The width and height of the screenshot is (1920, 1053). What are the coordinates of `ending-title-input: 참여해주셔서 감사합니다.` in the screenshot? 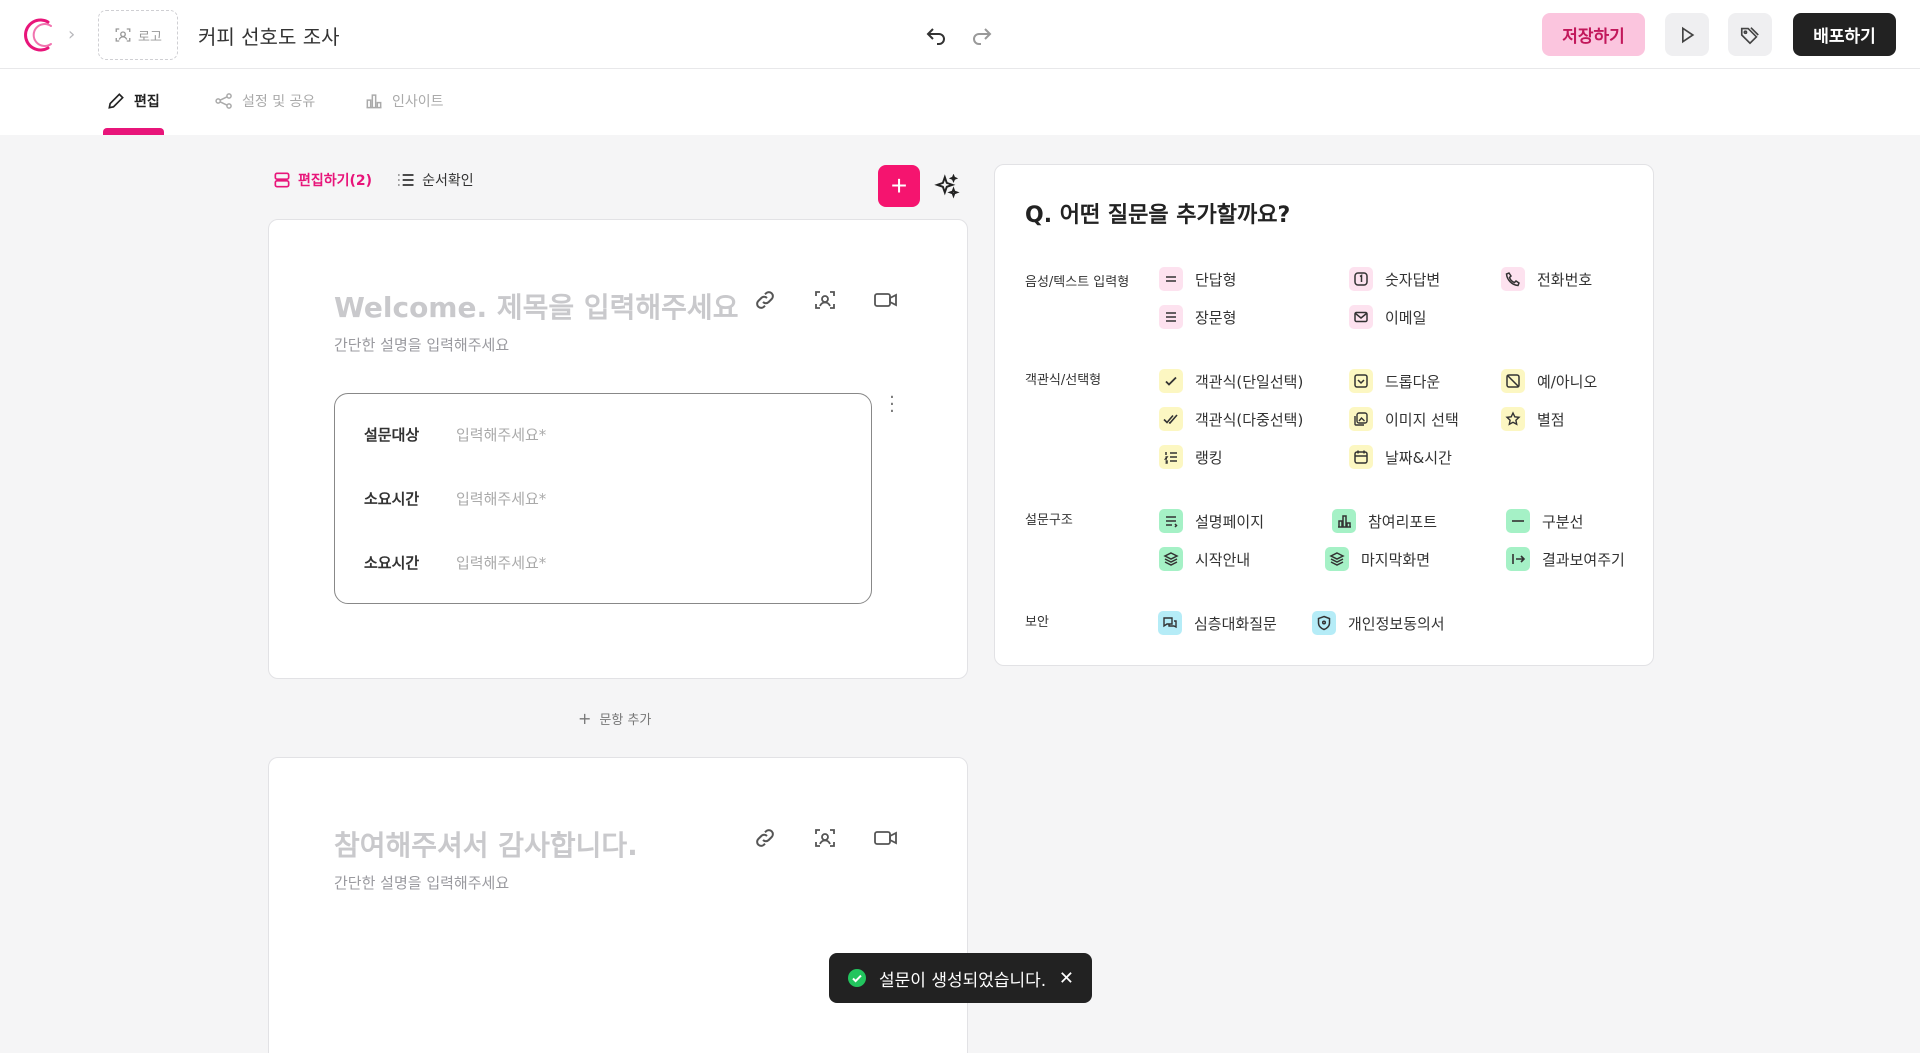 It's located at (486, 844).